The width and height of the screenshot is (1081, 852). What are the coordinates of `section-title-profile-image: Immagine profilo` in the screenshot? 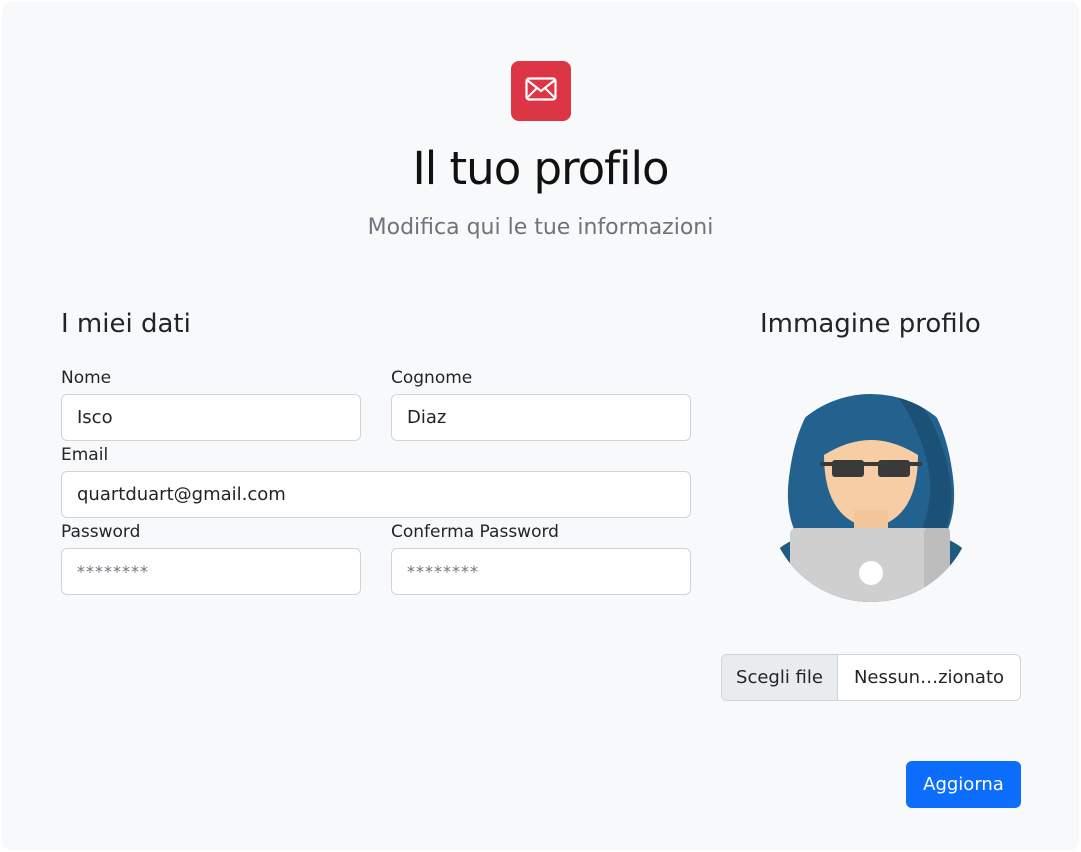 It's located at (870, 324).